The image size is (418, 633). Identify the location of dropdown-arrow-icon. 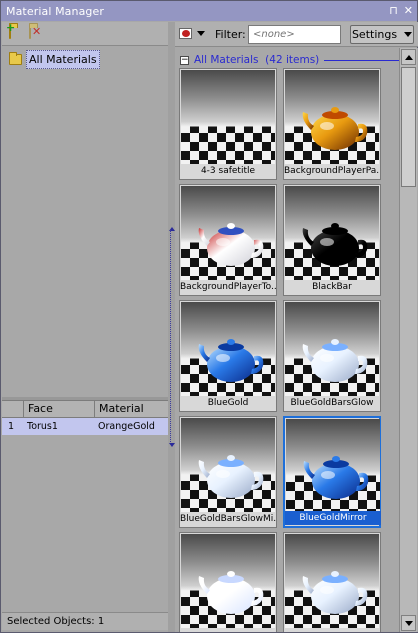
(201, 33).